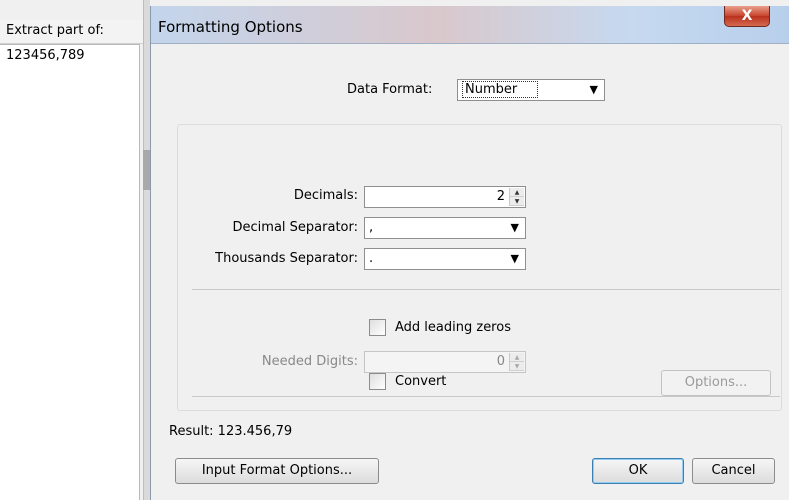  Describe the element at coordinates (309, 361) in the screenshot. I see `needed-digits-label: Needed Digits:` at that location.